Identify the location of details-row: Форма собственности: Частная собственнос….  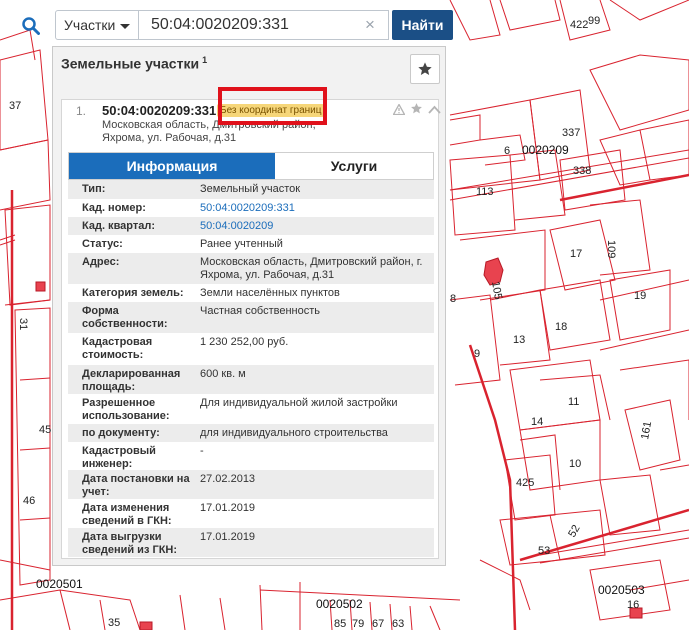
(251, 317).